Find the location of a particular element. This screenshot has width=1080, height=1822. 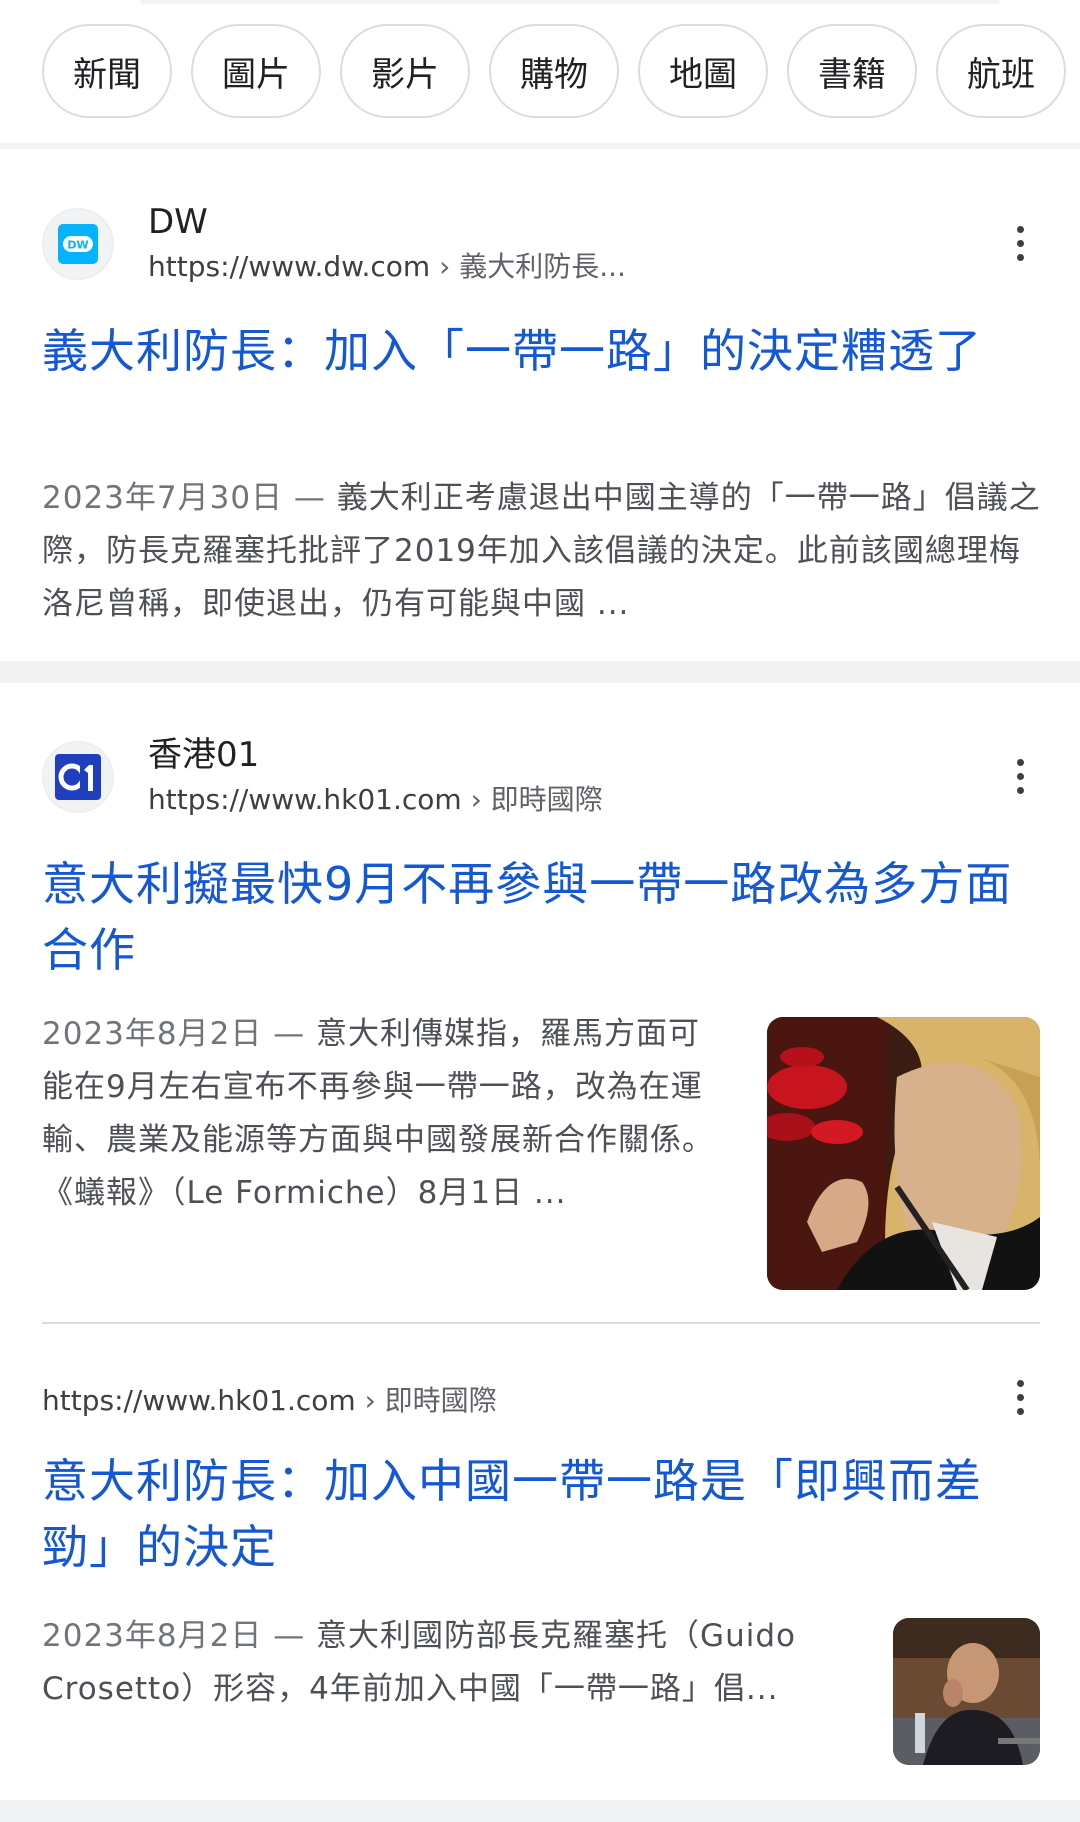

dw-logo-icon: DW is located at coordinates (78, 244).